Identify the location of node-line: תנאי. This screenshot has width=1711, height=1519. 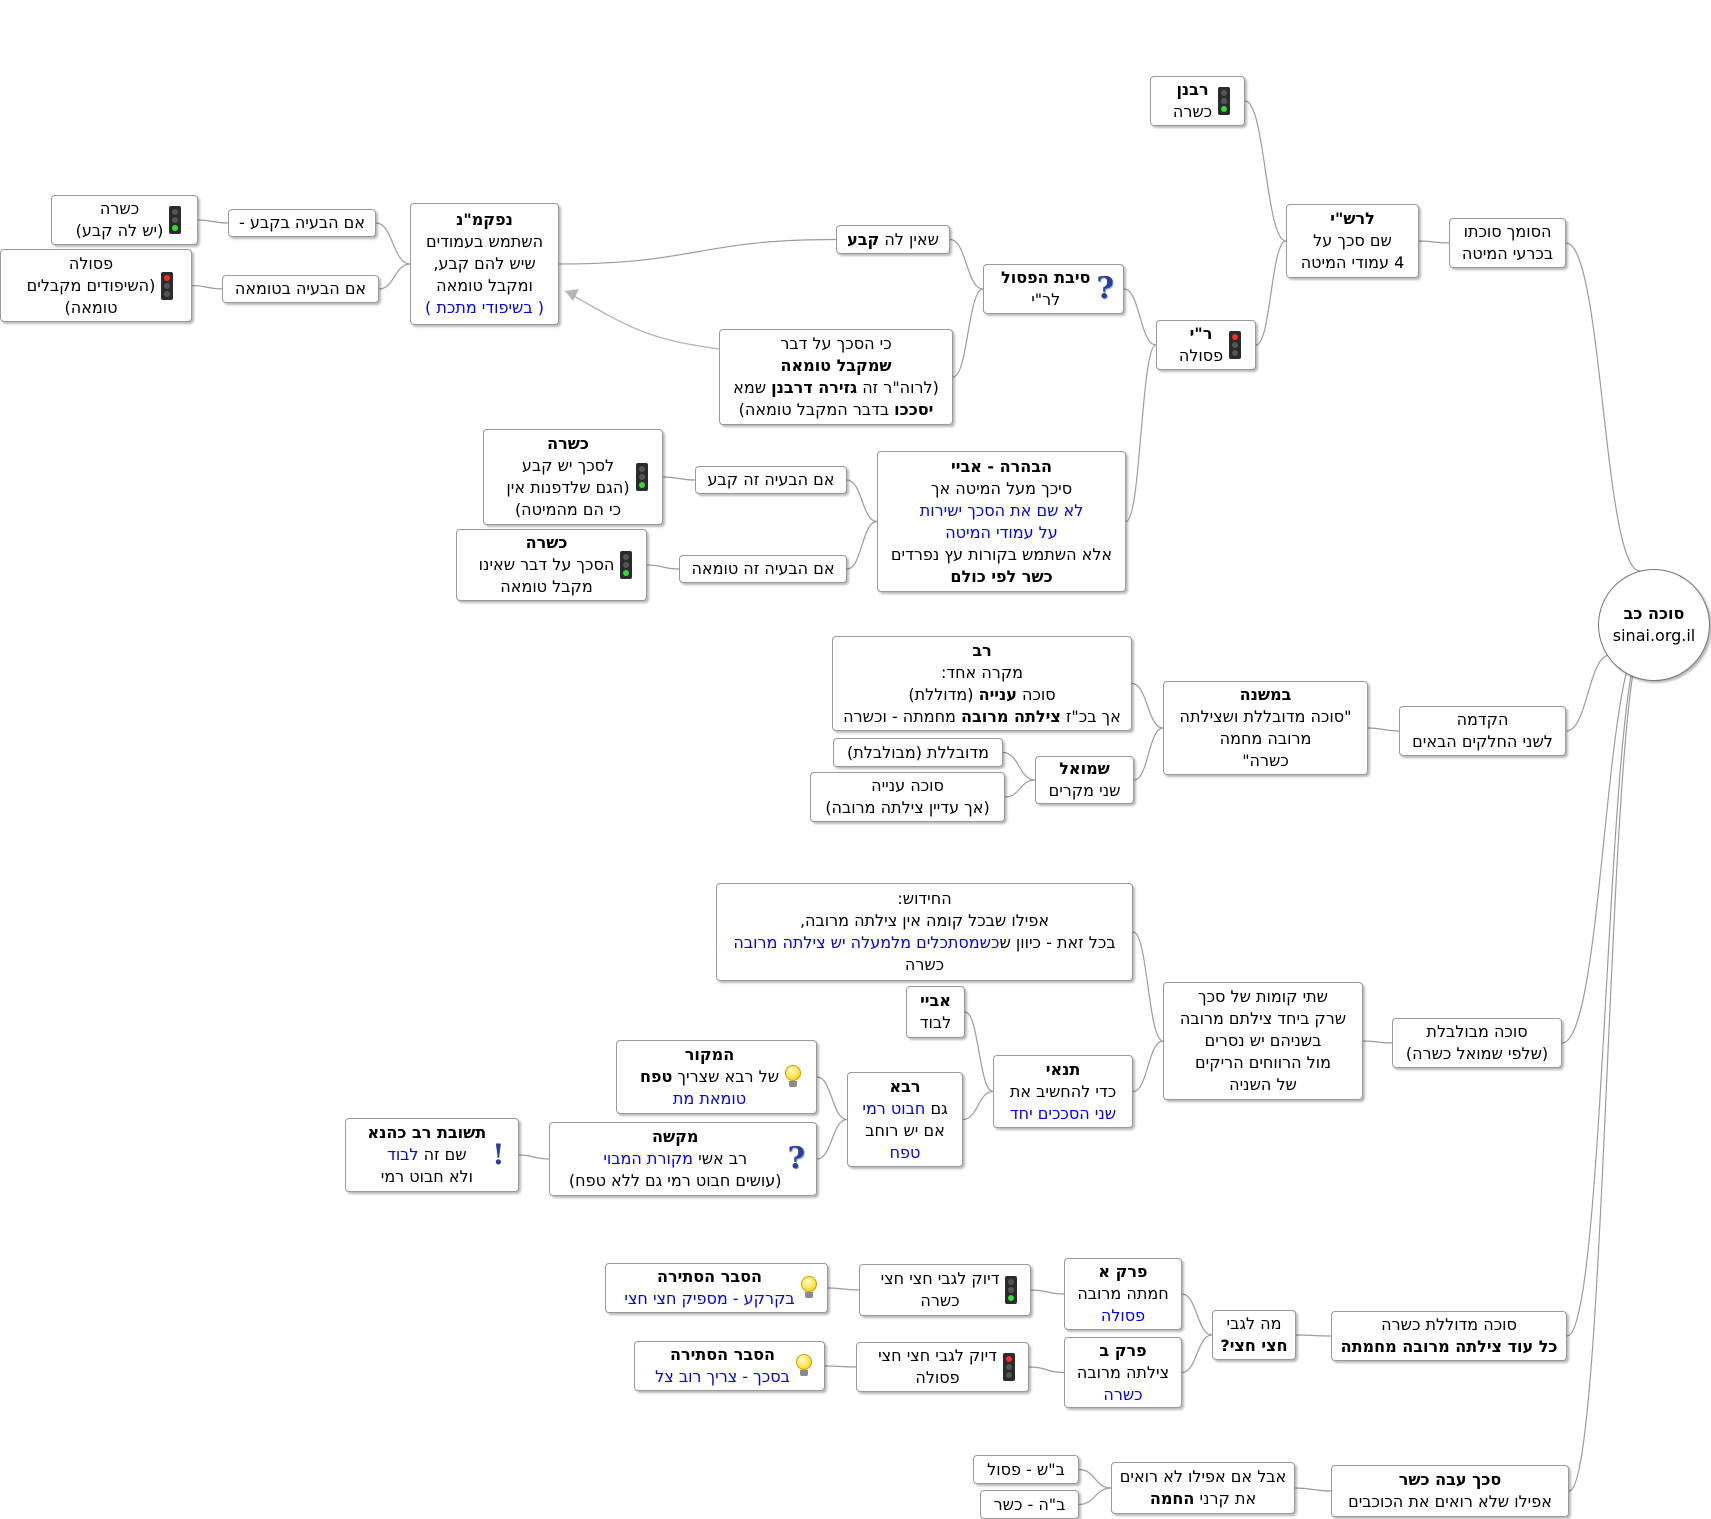
(1063, 1070).